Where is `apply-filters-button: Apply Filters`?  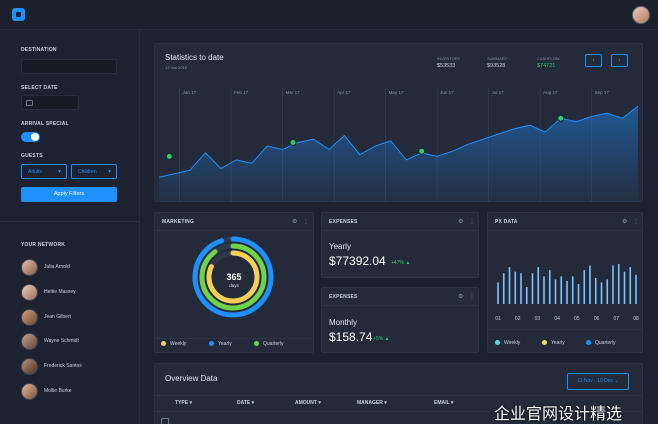 apply-filters-button: Apply Filters is located at coordinates (69, 194).